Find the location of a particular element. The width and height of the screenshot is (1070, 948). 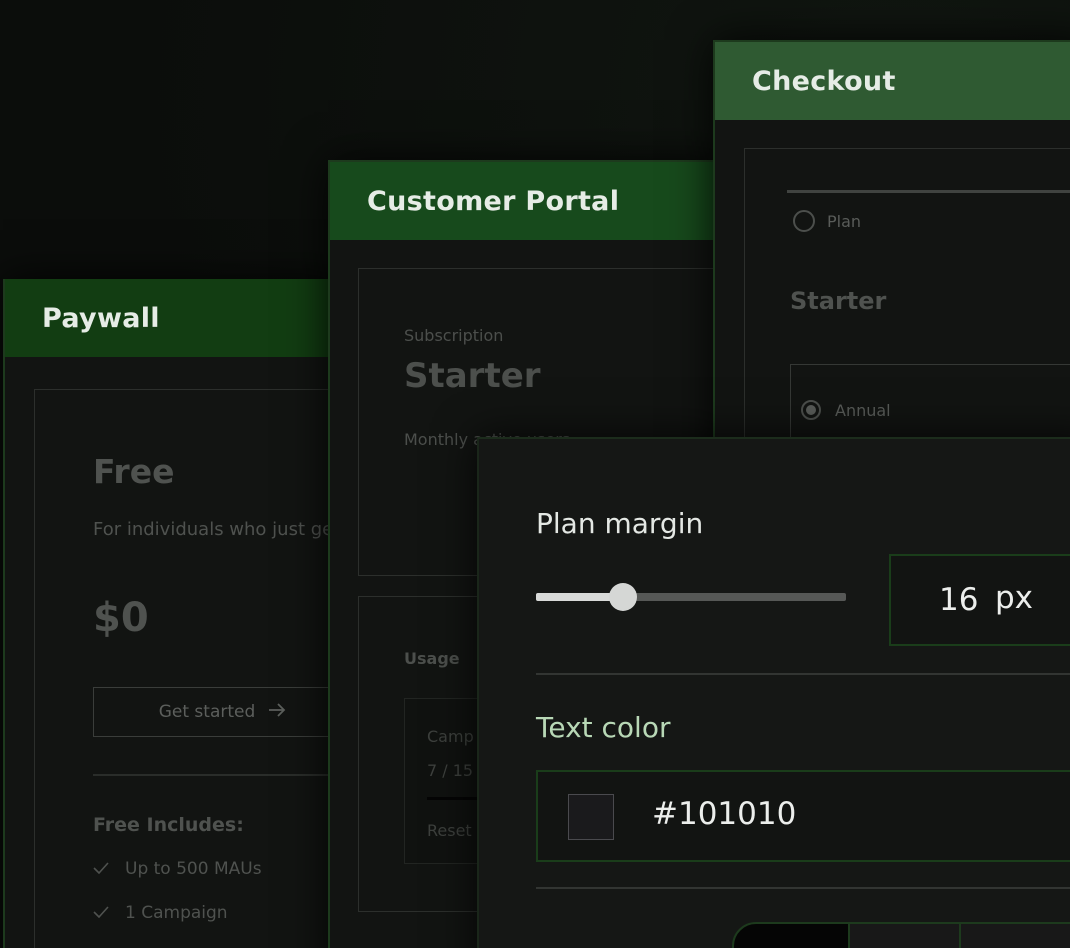

campaign-label: Camp is located at coordinates (450, 736).